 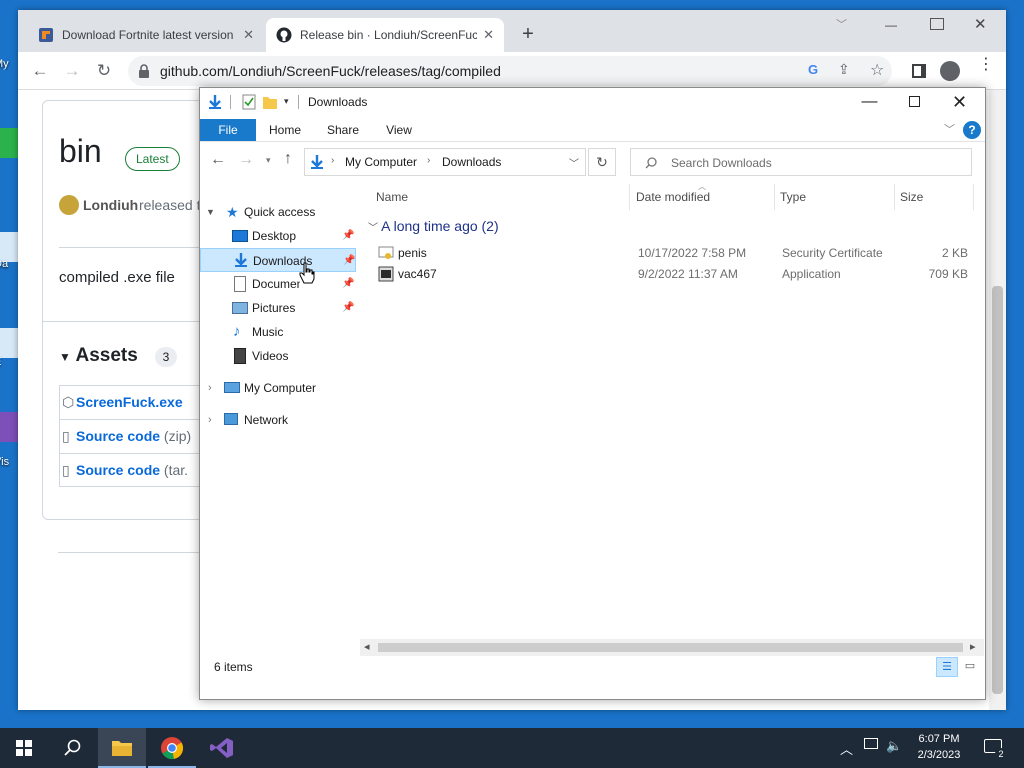 I want to click on author-link: Londiuh, so click(x=110, y=205).